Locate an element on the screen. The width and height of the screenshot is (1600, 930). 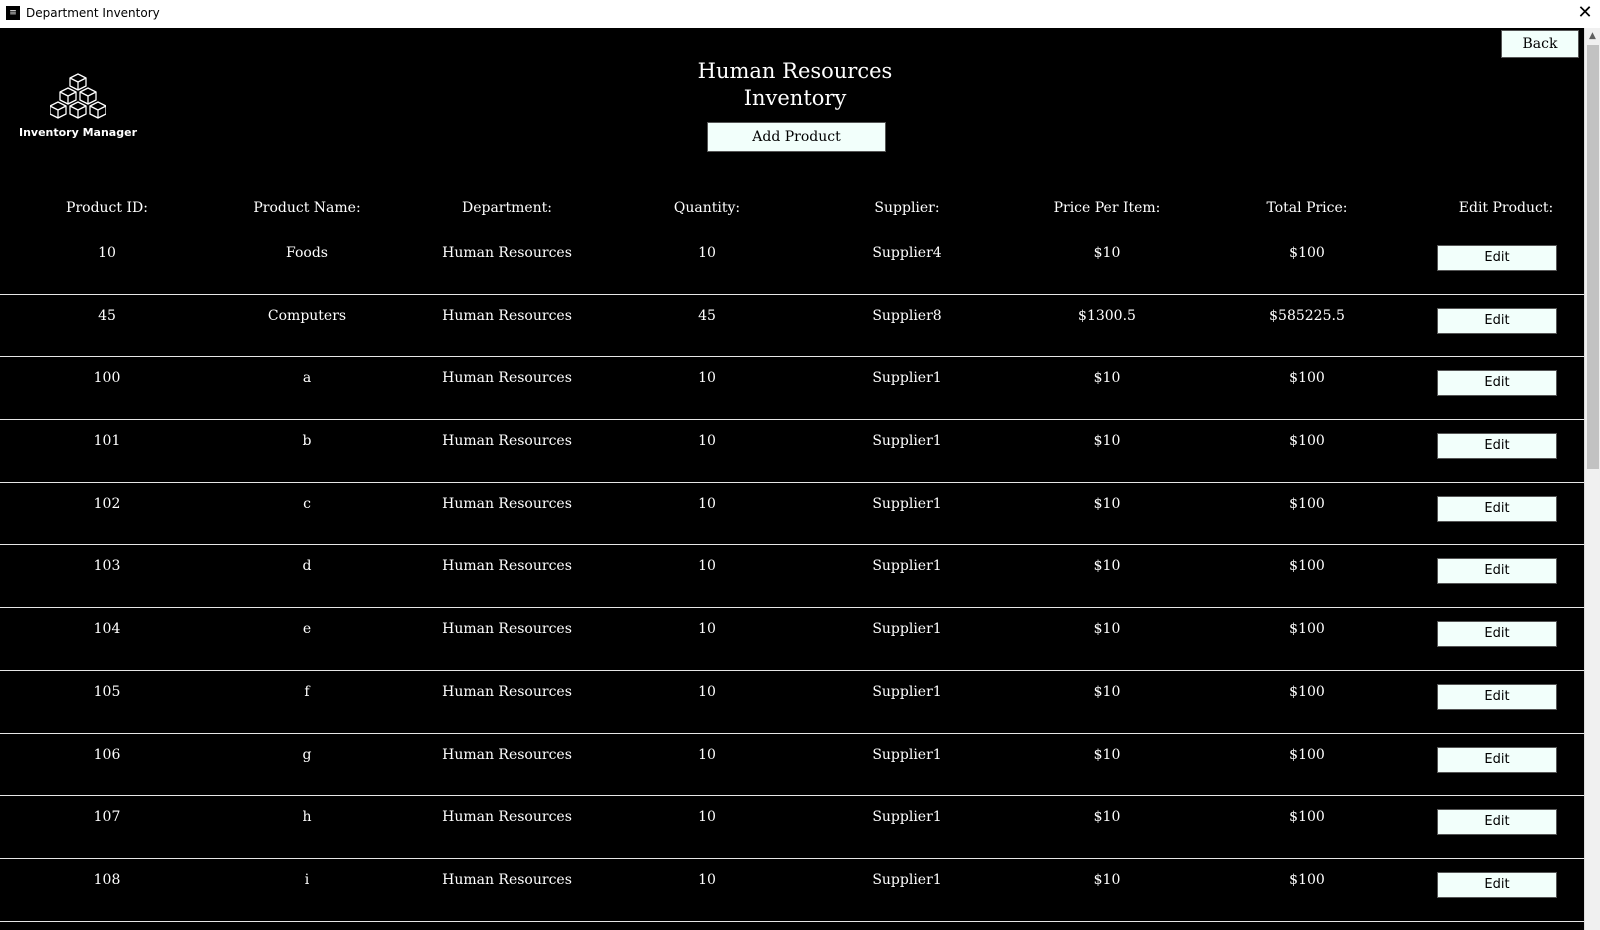
add-product-button: Add Product is located at coordinates (796, 137).